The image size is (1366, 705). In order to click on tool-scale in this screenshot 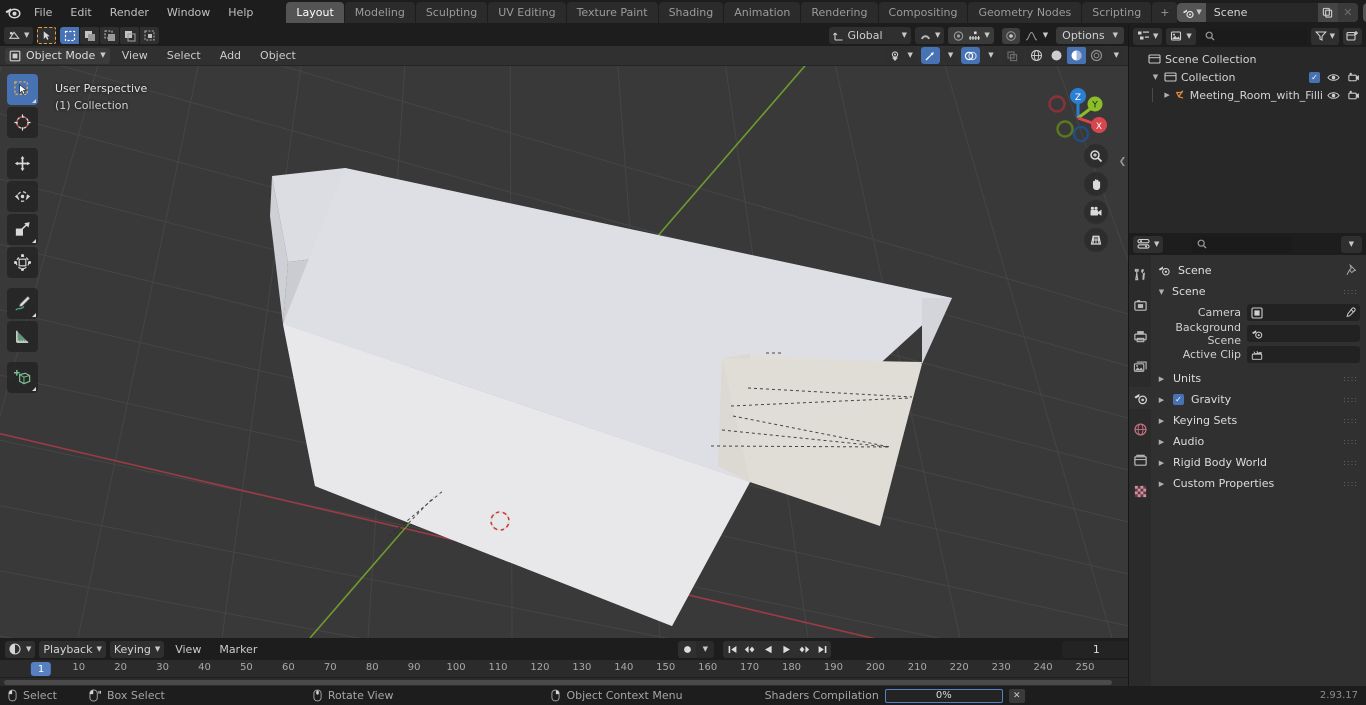, I will do `click(22, 229)`.